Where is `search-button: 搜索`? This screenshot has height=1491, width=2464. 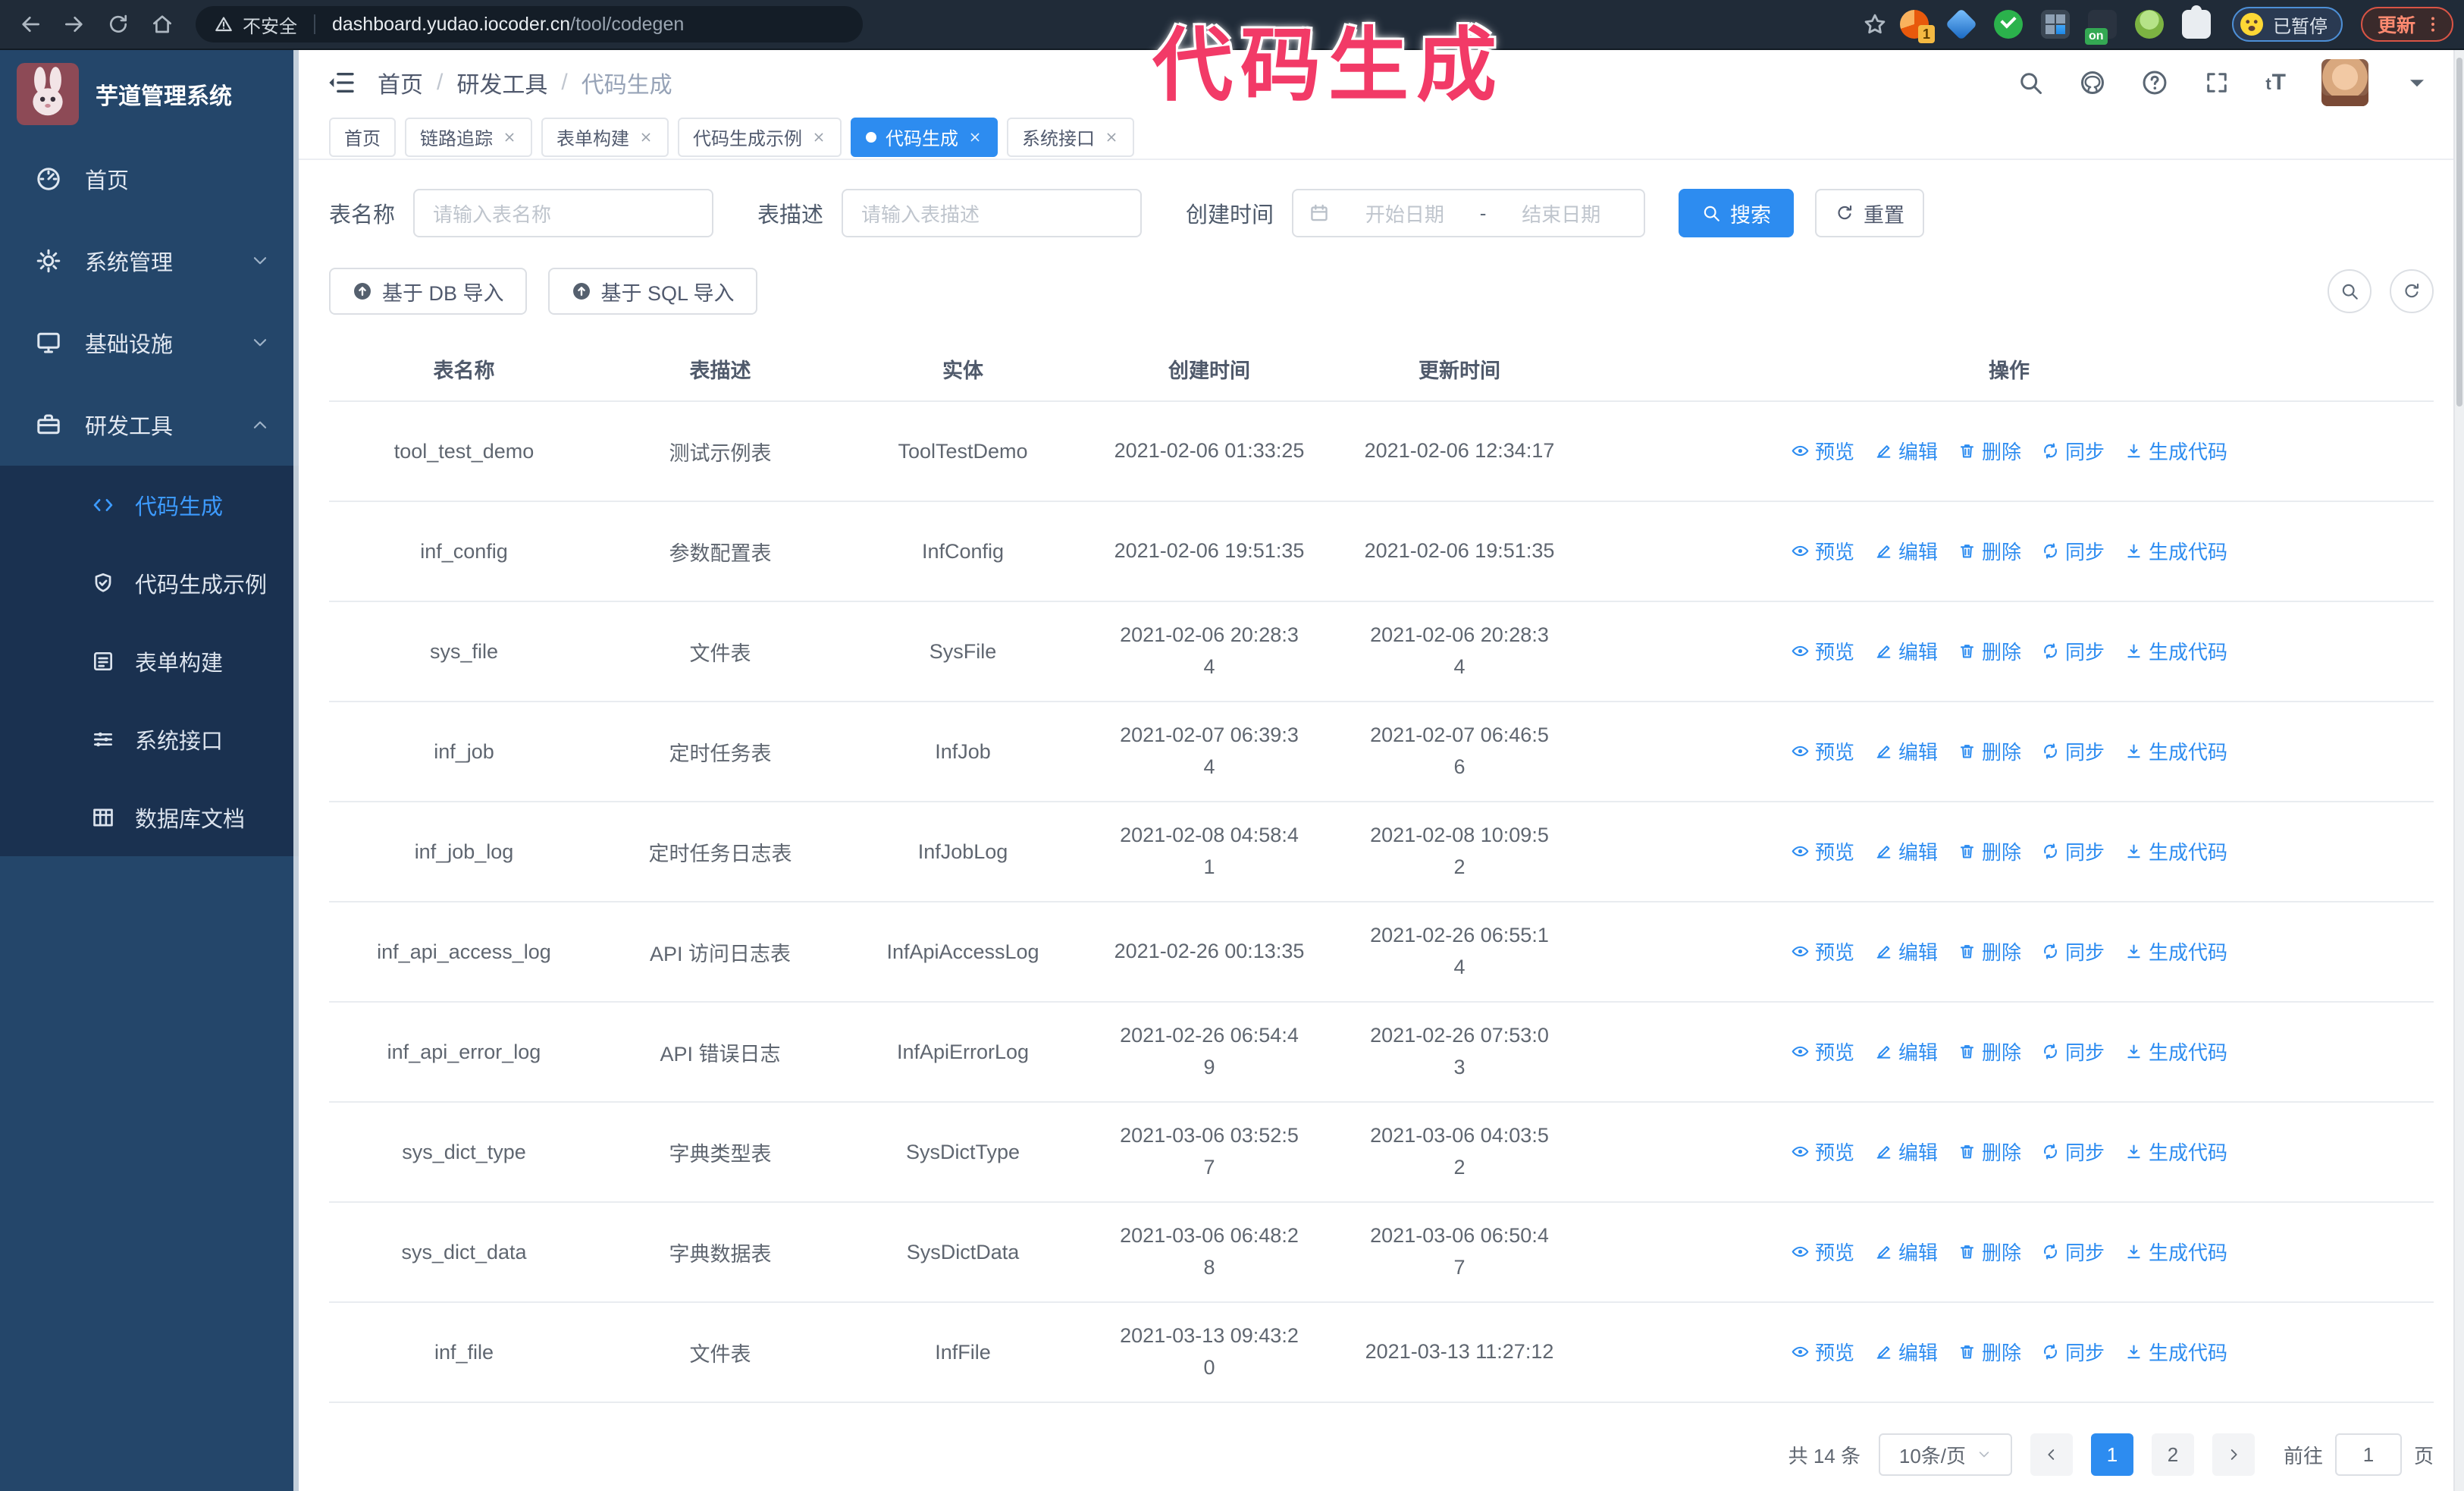 search-button: 搜索 is located at coordinates (1737, 213).